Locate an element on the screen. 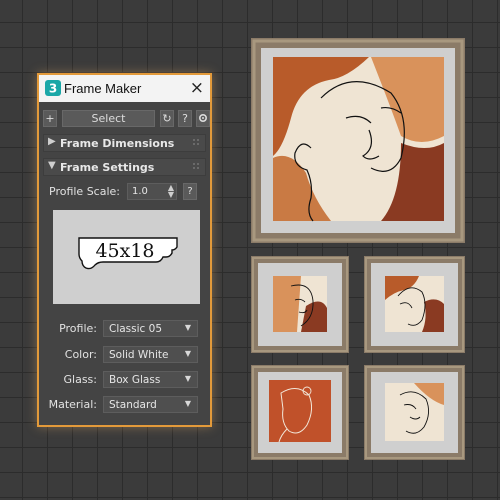 The height and width of the screenshot is (500, 500). 3ds-max-logo-icon: 3 is located at coordinates (53, 88).